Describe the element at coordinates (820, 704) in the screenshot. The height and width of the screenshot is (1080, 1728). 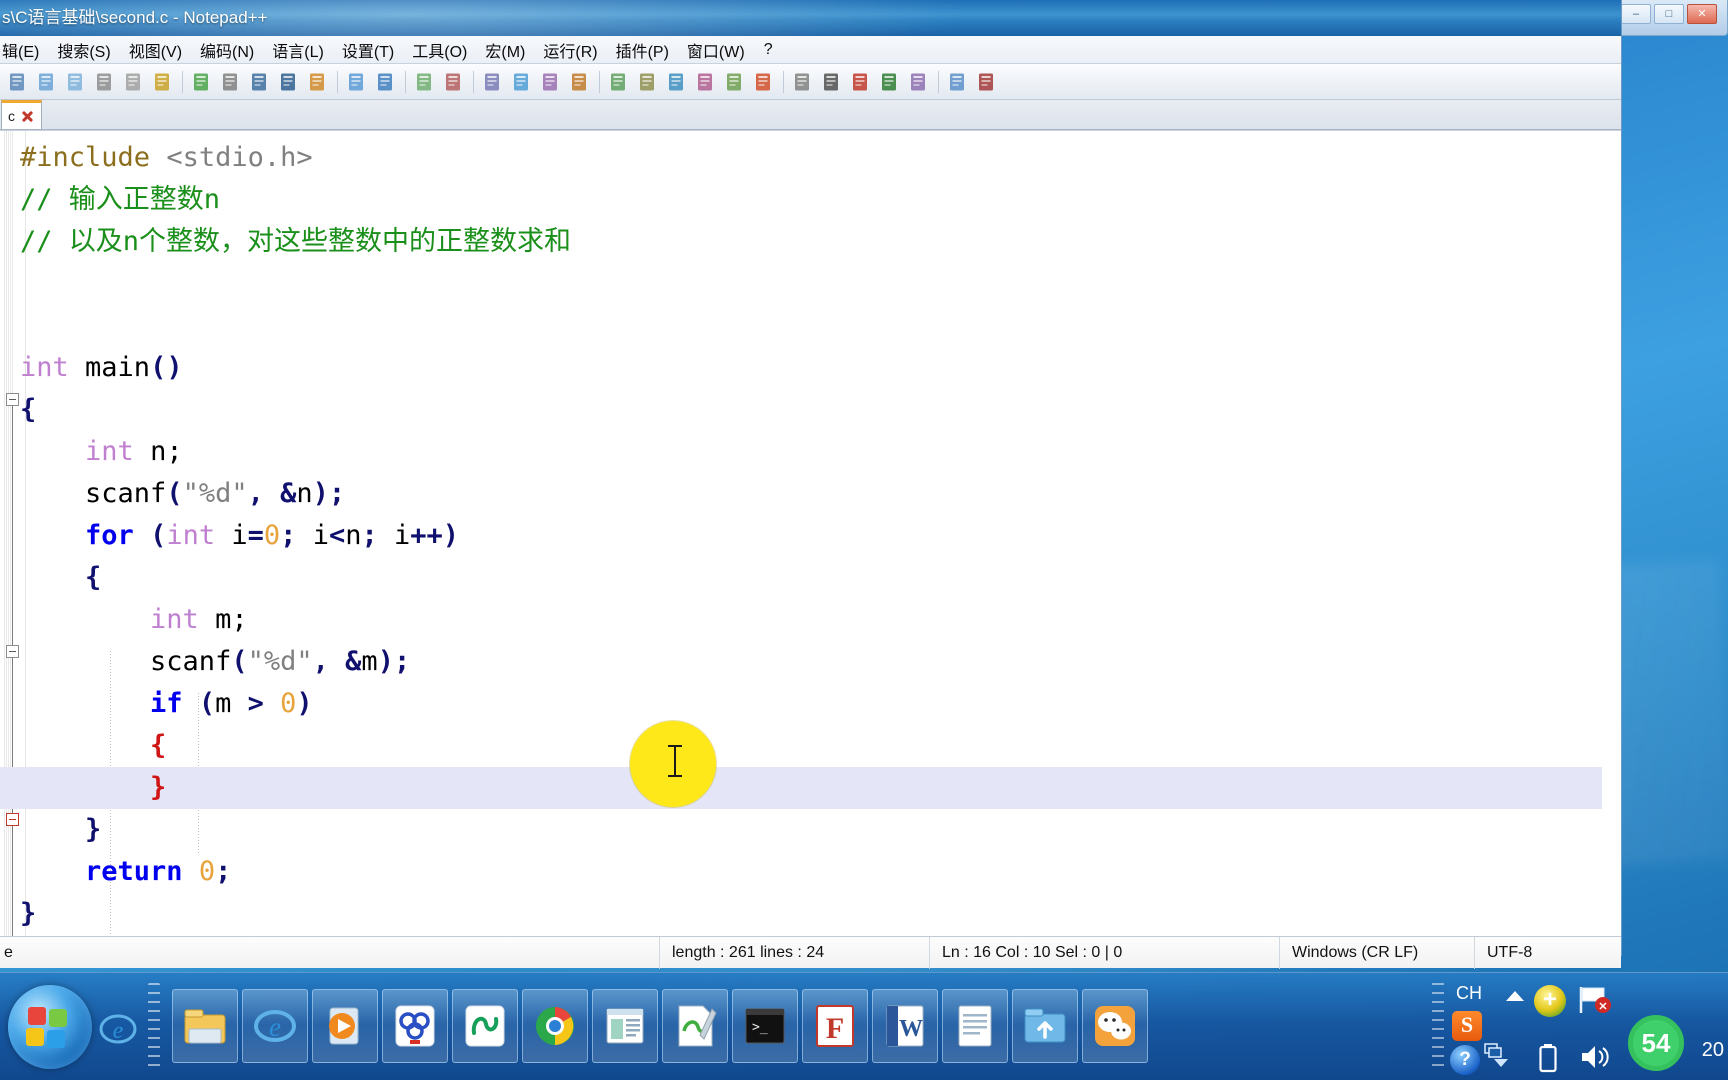
I see `code-line: if (m > 0)` at that location.